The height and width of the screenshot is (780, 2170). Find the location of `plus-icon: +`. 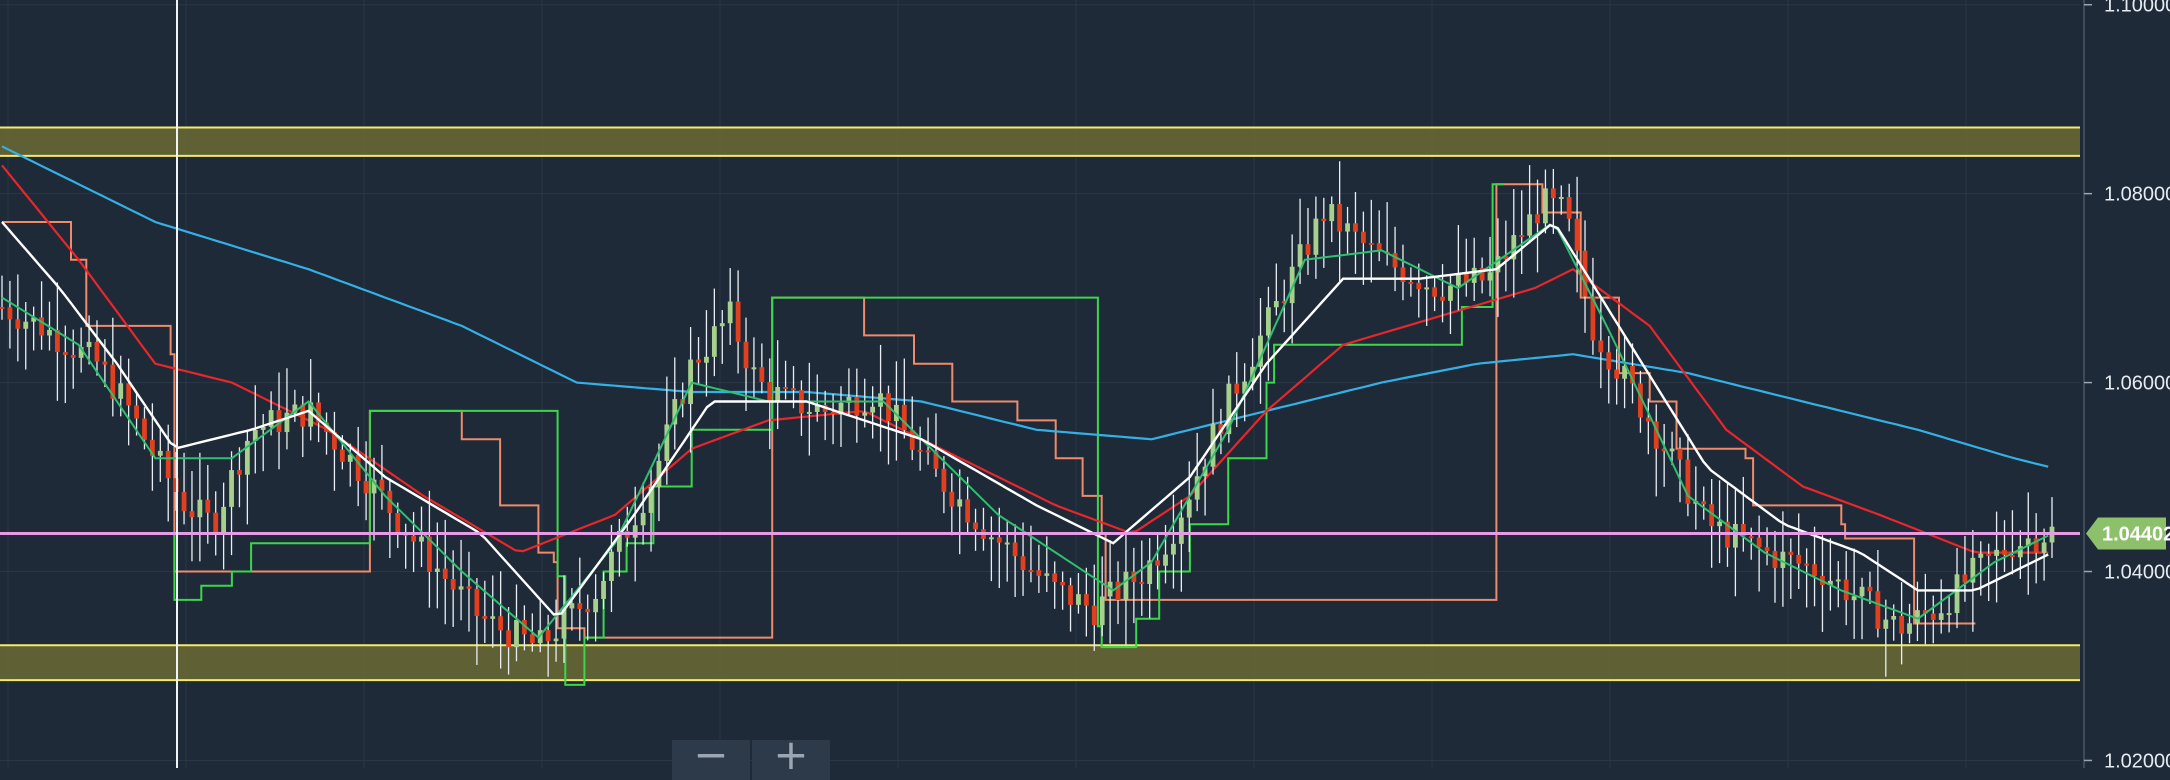

plus-icon: + is located at coordinates (791, 754).